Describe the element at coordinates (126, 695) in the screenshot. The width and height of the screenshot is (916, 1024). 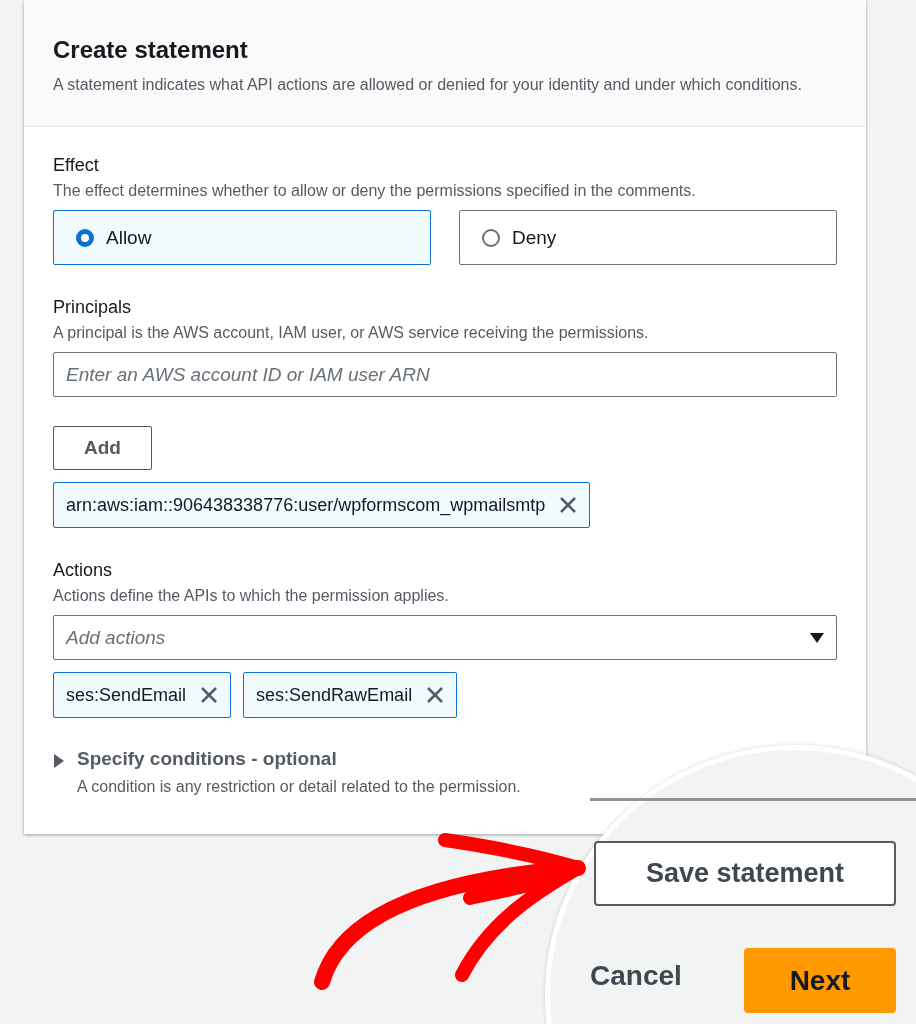
I see `token-label: ses:SendEmail` at that location.